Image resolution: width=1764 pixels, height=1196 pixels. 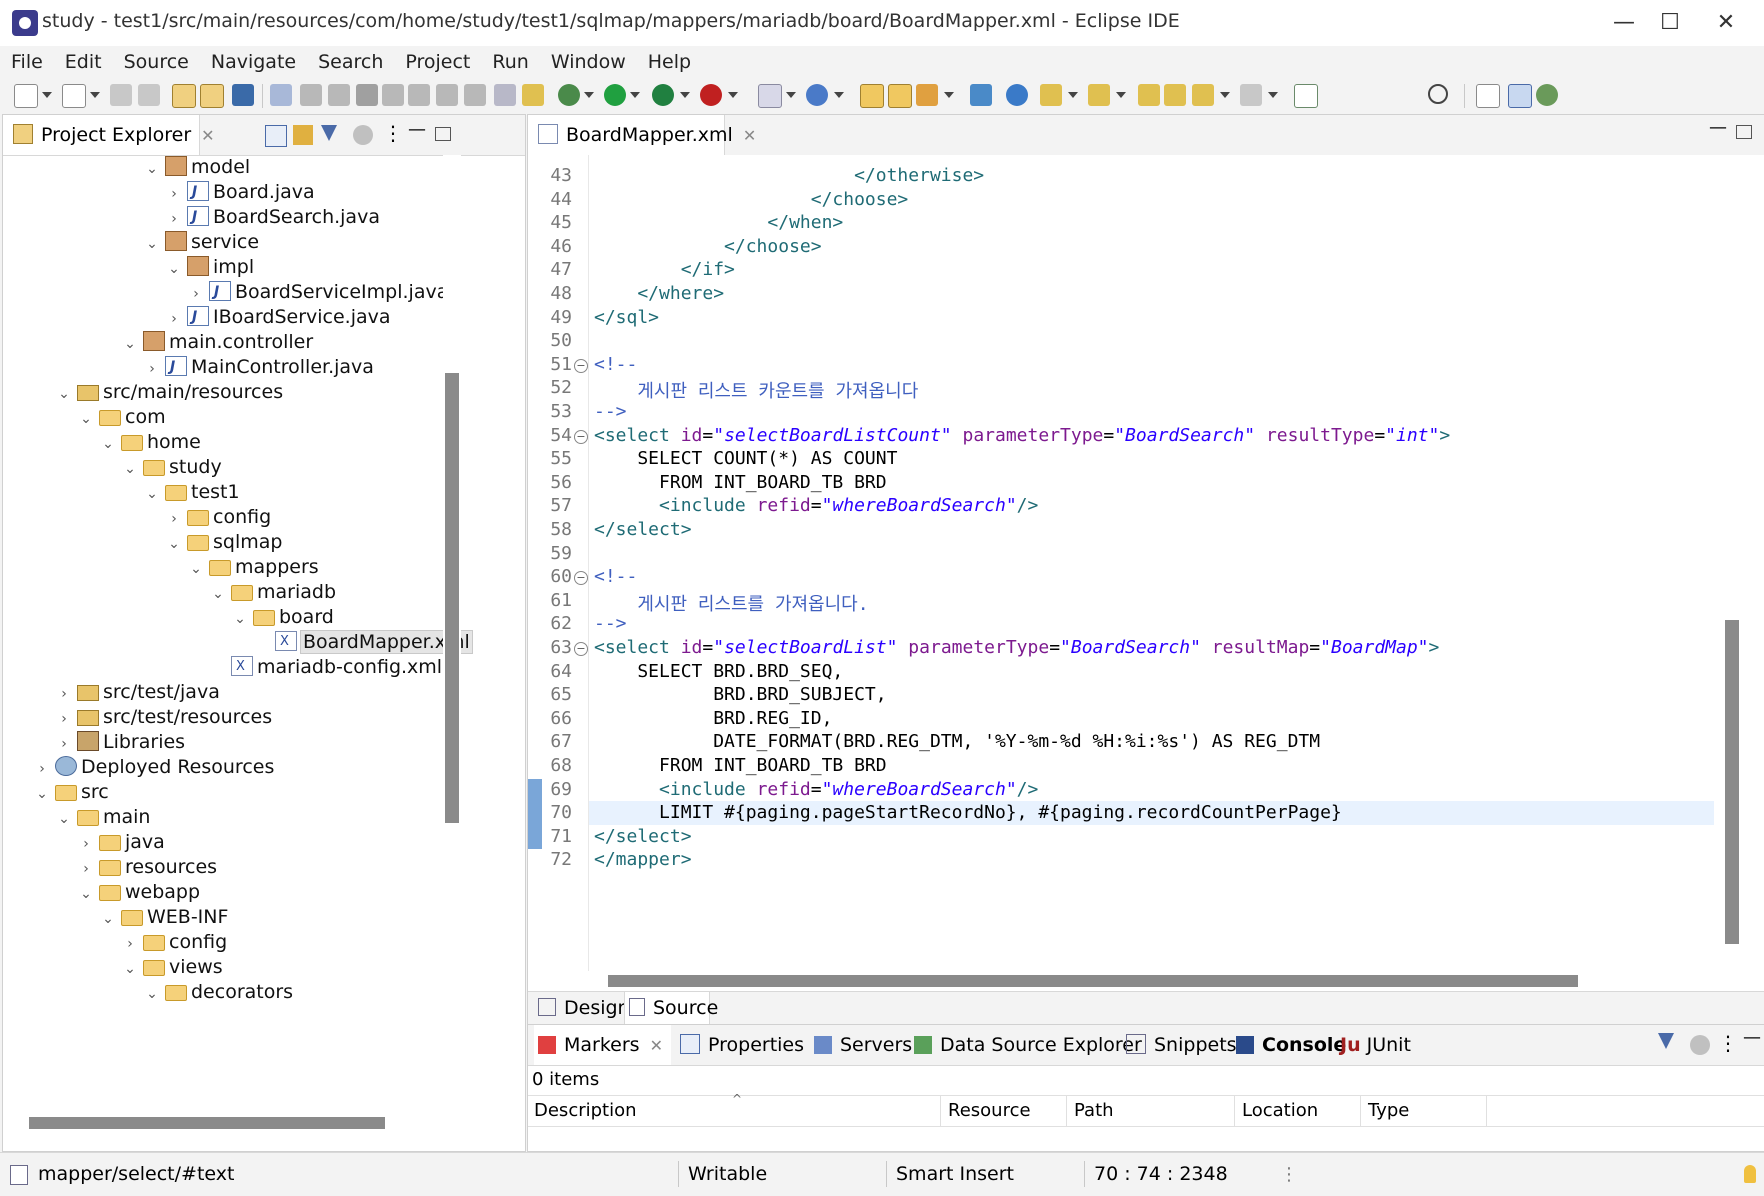 What do you see at coordinates (589, 95) in the screenshot?
I see `debug-dropdown-icon` at bounding box center [589, 95].